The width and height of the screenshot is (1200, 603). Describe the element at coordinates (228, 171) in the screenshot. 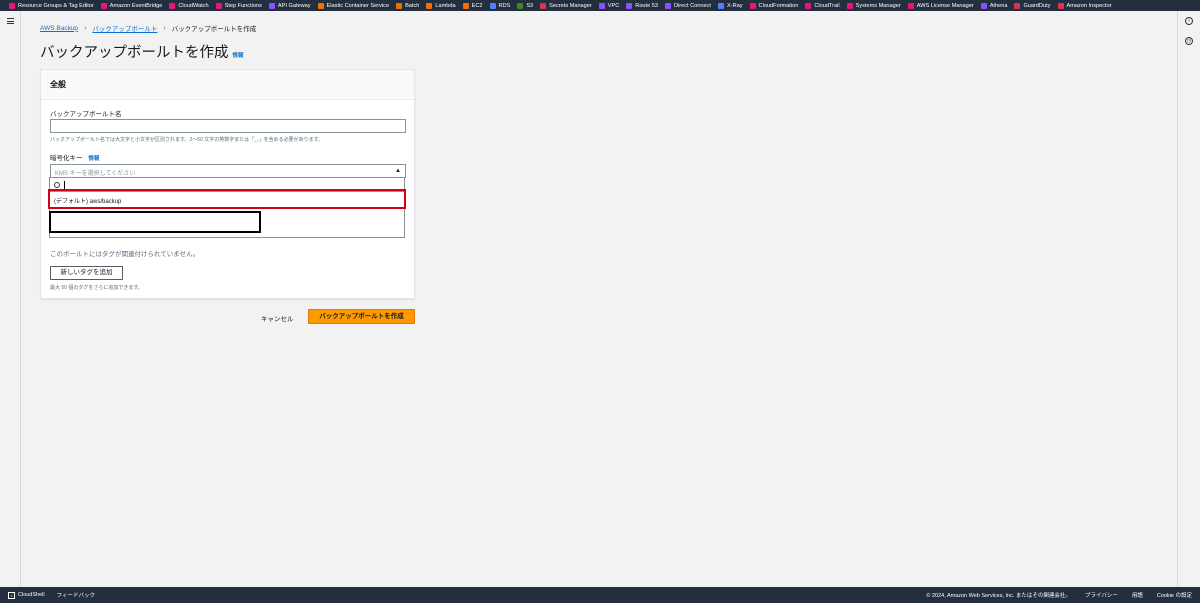

I see `kms-key-select: KMS キーを選択してください ▲` at that location.